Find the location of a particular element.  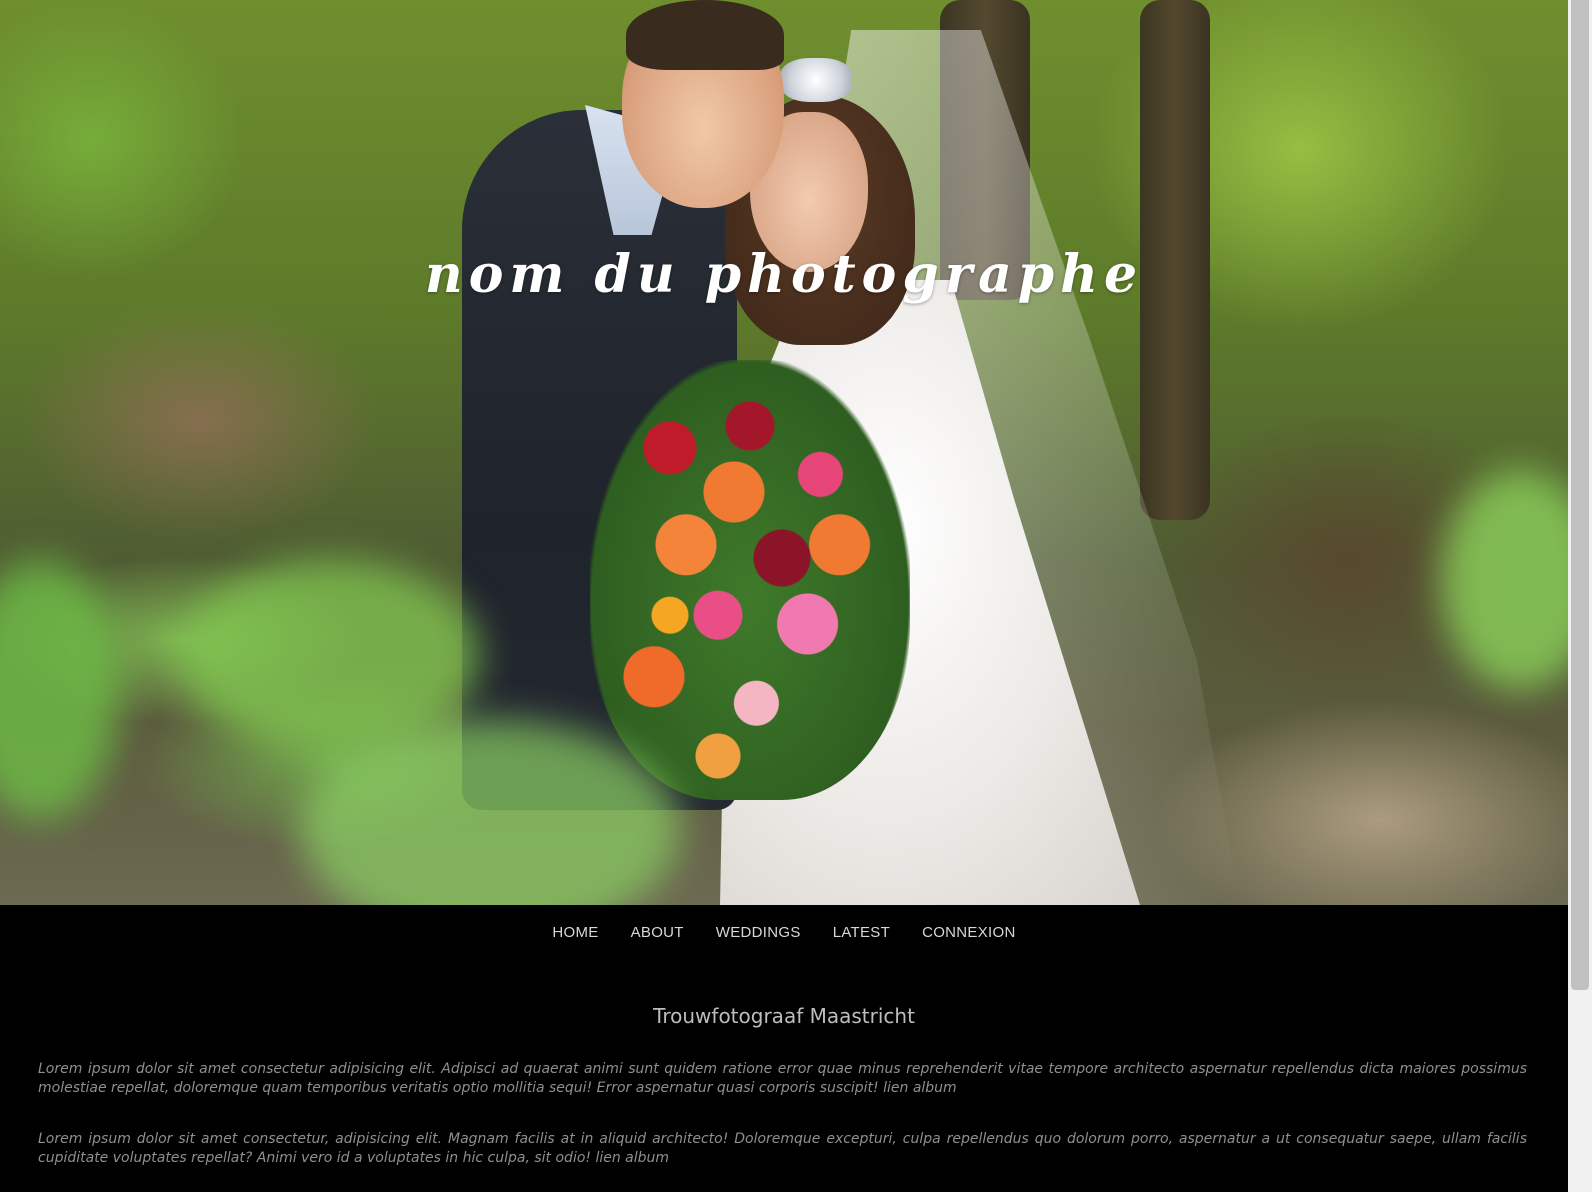

site-title: nom du photographe is located at coordinates (784, 274).